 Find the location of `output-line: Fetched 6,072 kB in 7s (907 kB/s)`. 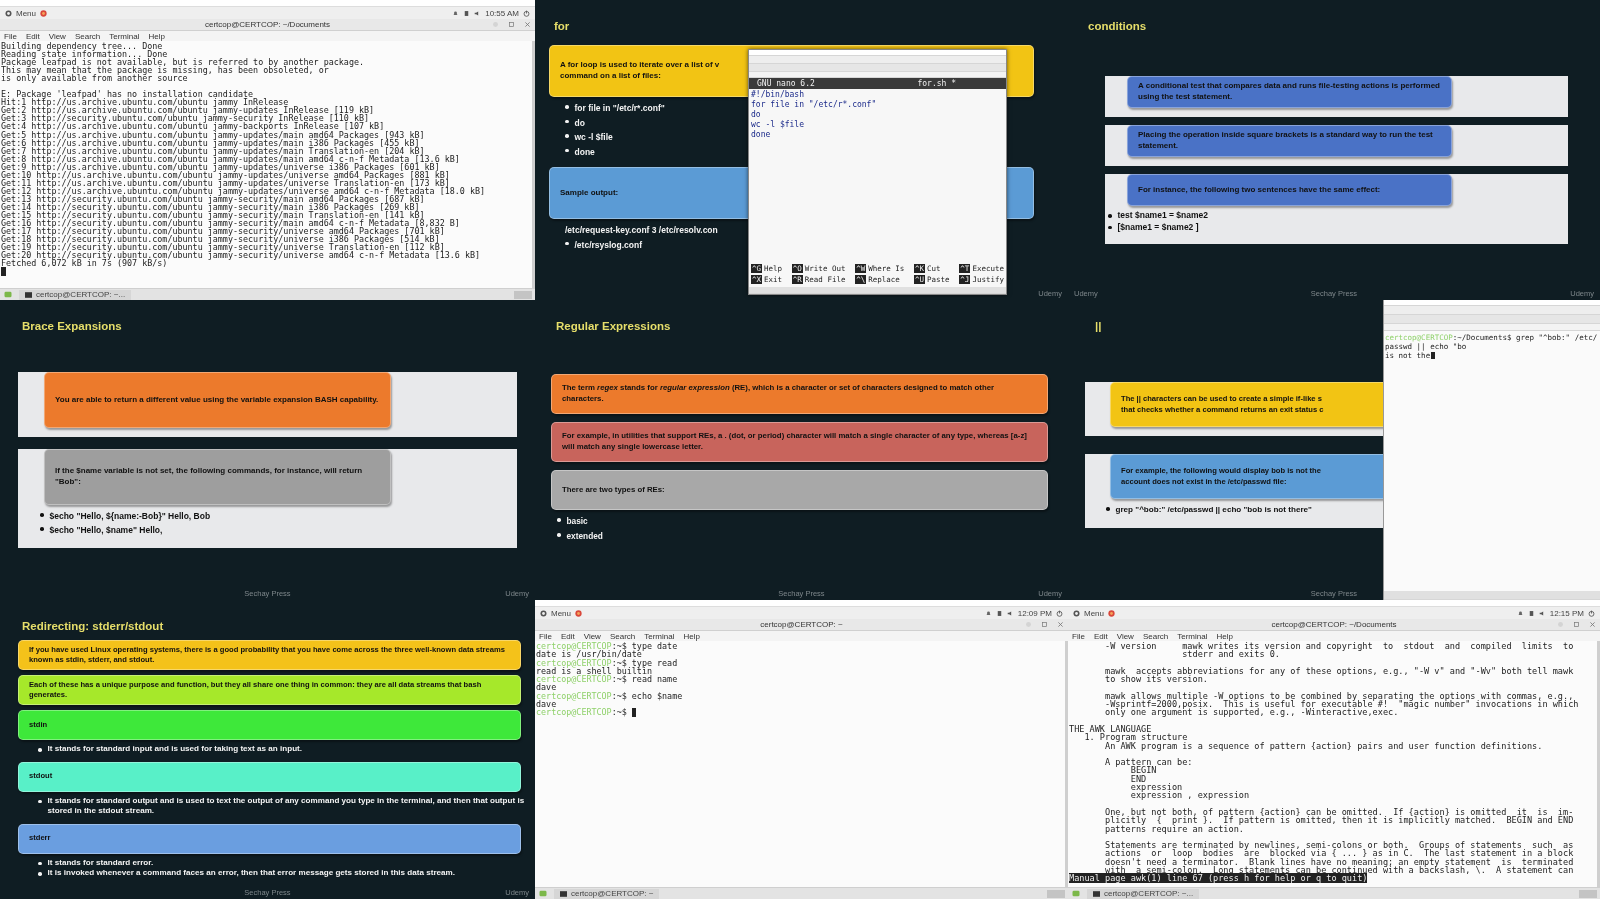

output-line: Fetched 6,072 kB in 7s (907 kB/s) is located at coordinates (84, 263).